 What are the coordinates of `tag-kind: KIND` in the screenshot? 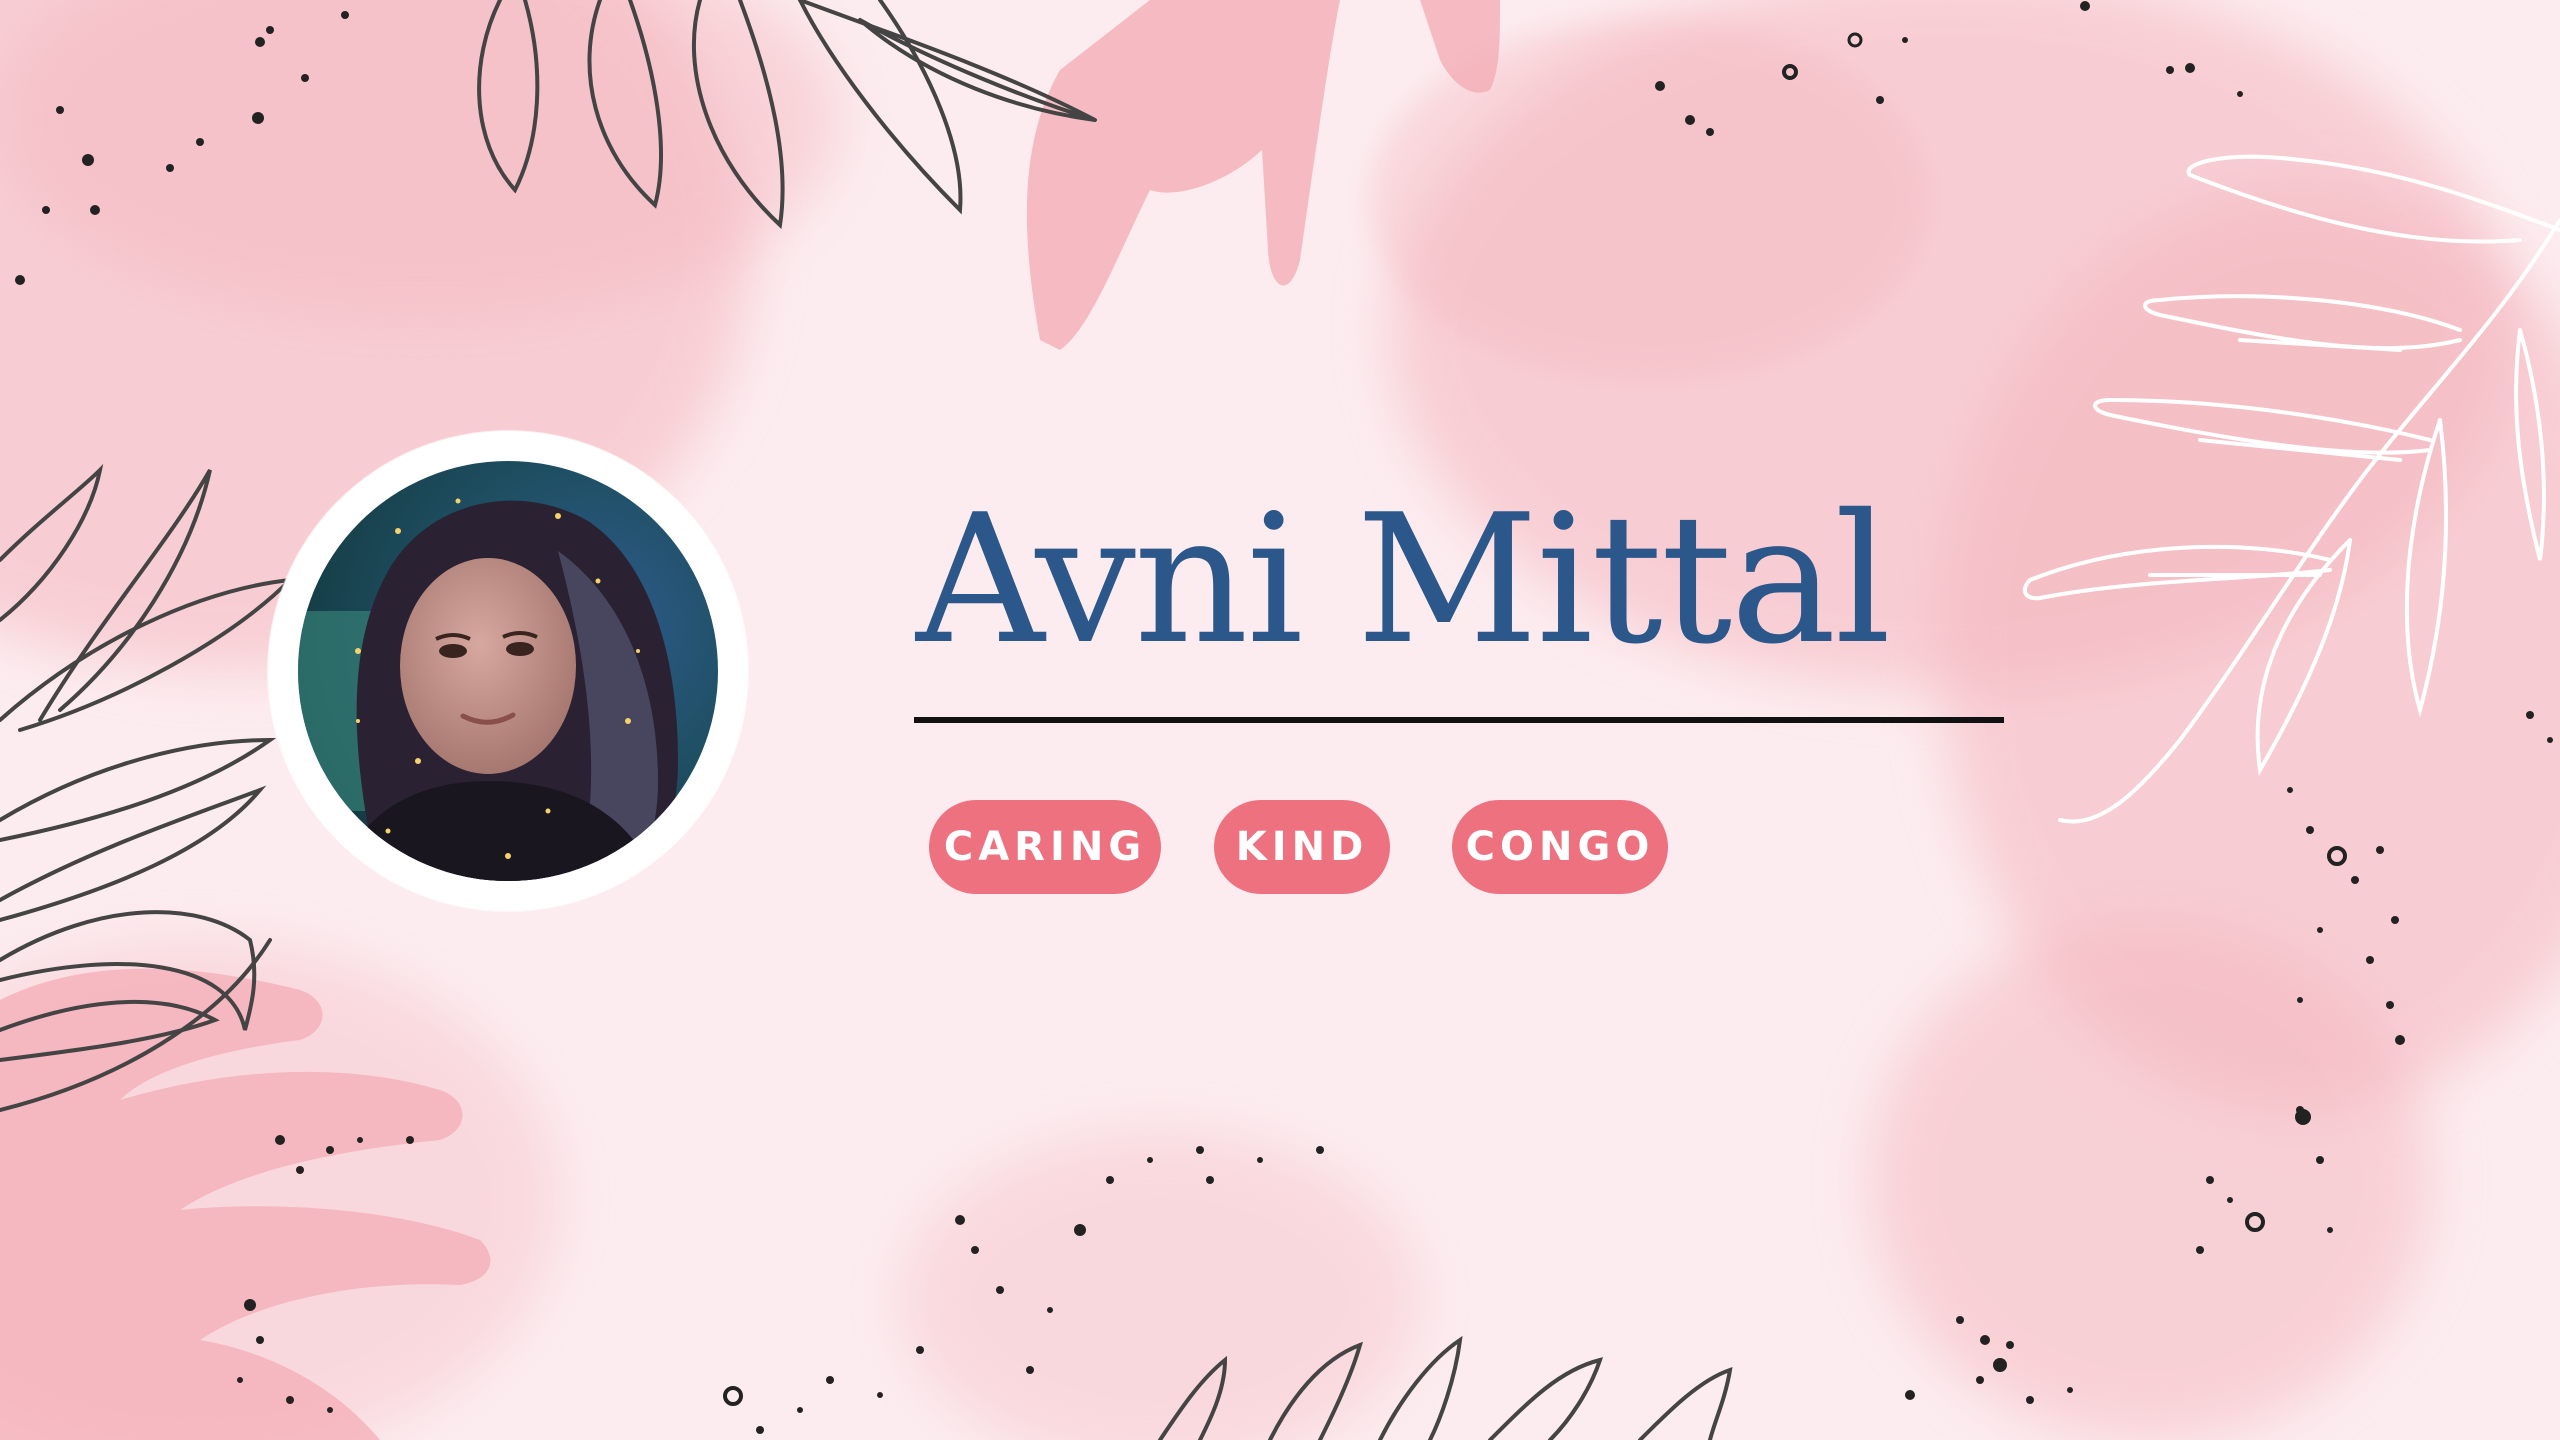 It's located at (1302, 847).